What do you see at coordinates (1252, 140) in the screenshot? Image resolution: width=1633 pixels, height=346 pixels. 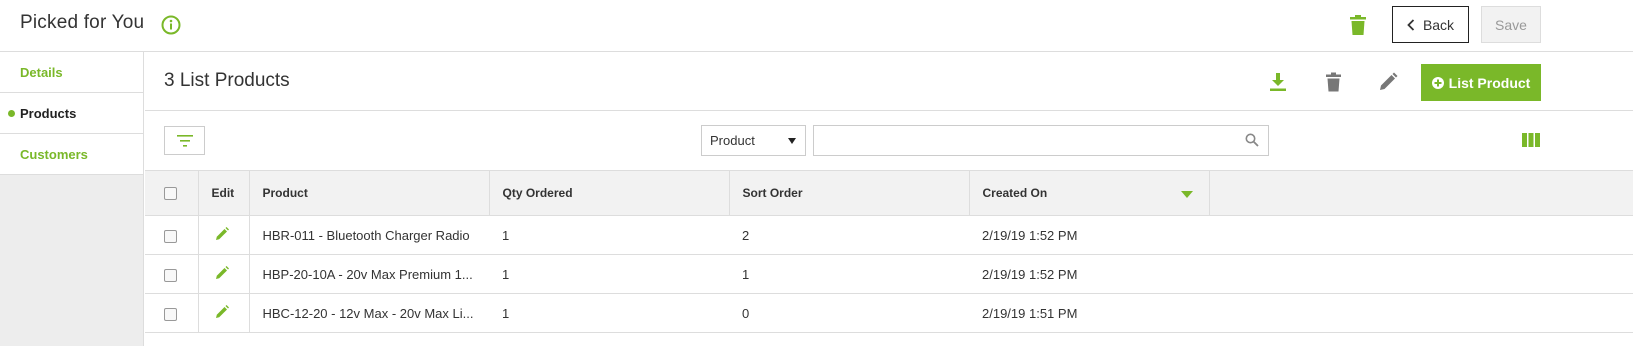 I see `search-icon` at bounding box center [1252, 140].